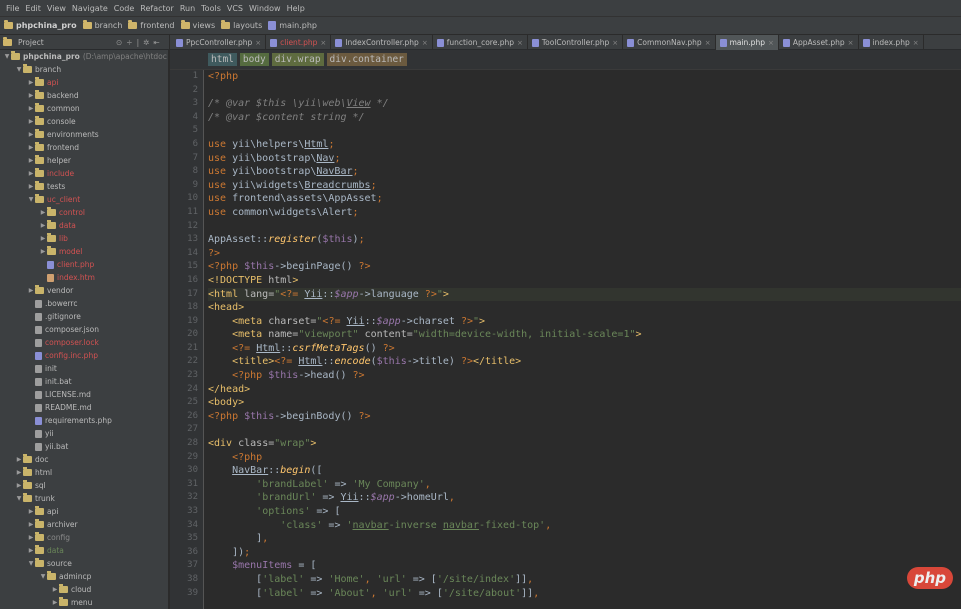 The width and height of the screenshot is (961, 609). Describe the element at coordinates (669, 42) in the screenshot. I see `tab-commonnav-php: CommonNav.php ×` at that location.